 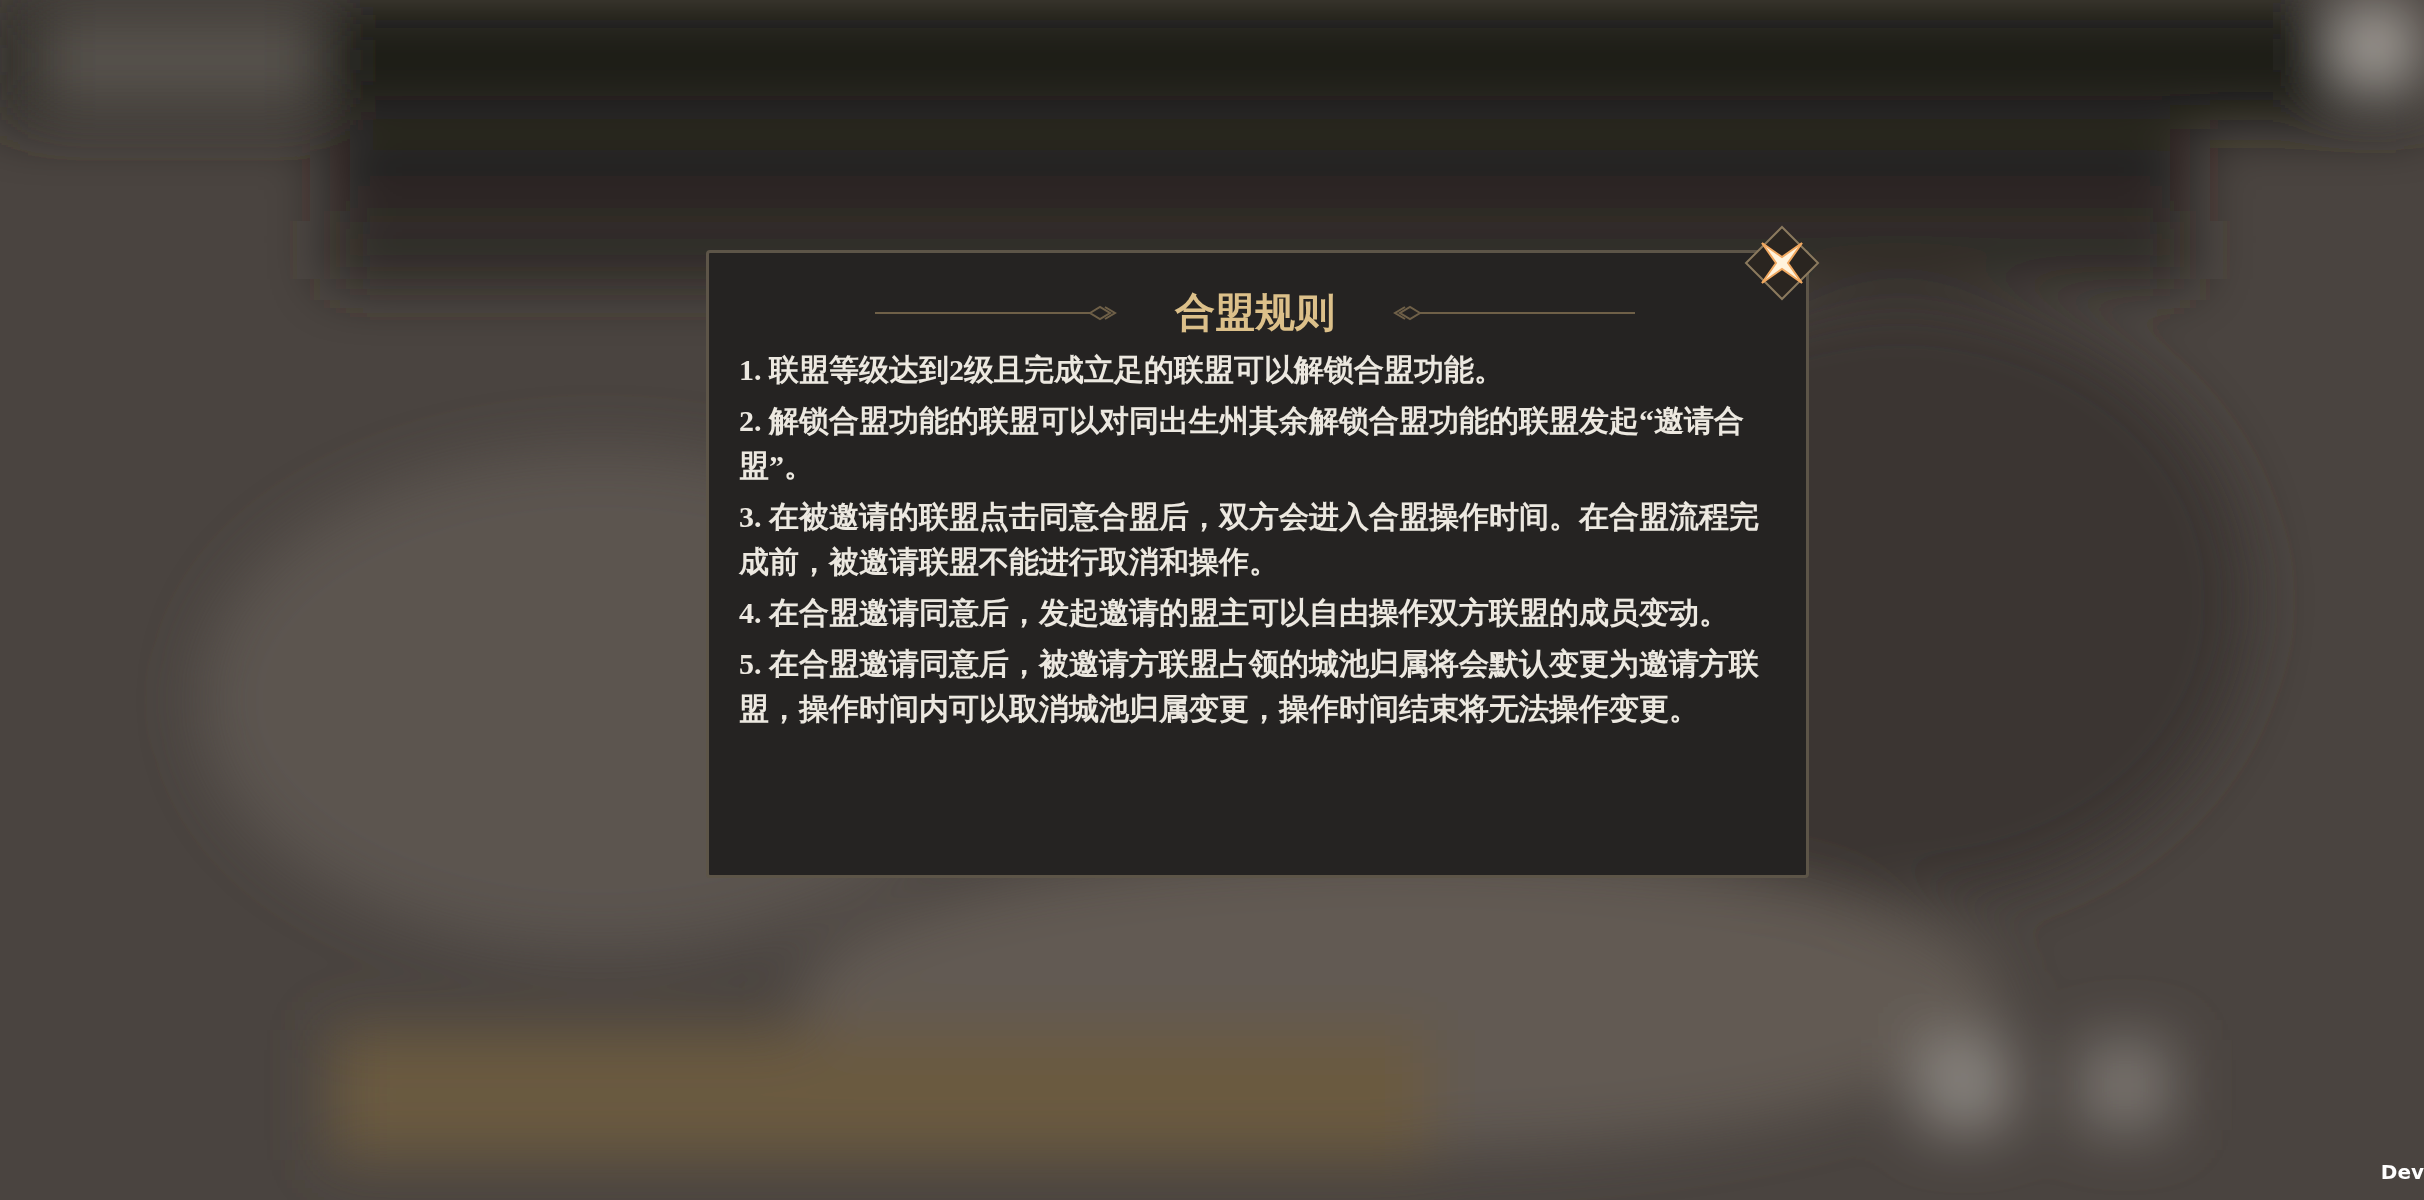 What do you see at coordinates (2402, 1172) in the screenshot?
I see `corner-label: Dev` at bounding box center [2402, 1172].